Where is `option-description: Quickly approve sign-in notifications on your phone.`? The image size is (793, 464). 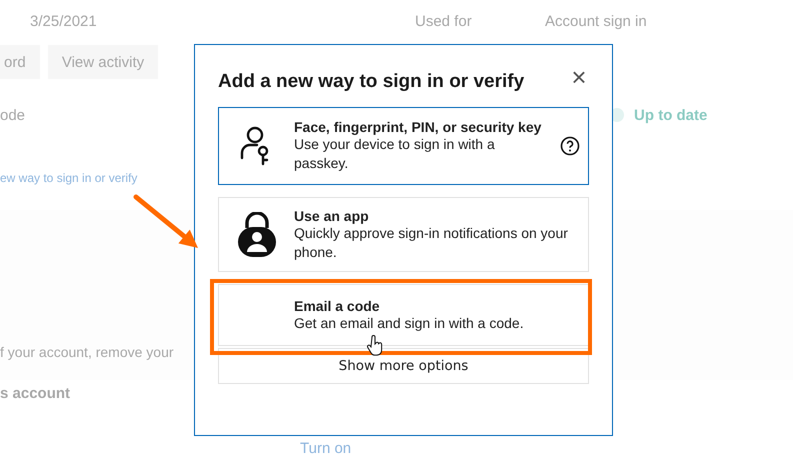 option-description: Quickly approve sign-in notifications on your phone. is located at coordinates (431, 243).